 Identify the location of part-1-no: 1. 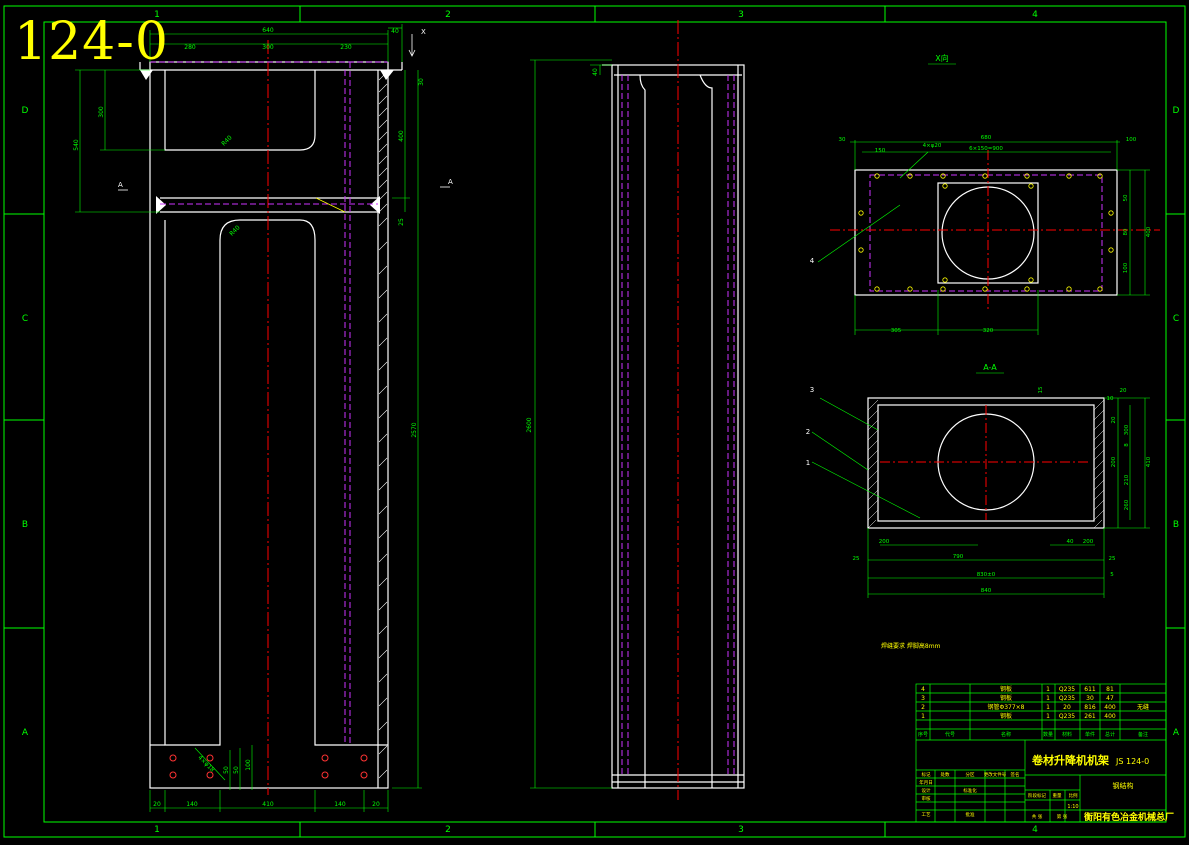
(923, 716).